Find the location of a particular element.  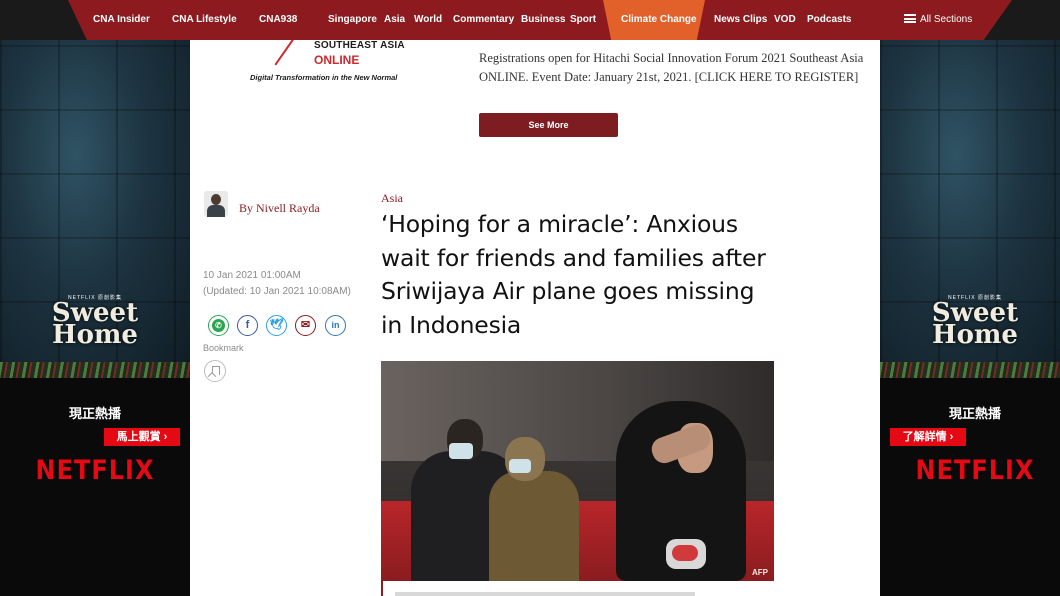

nav-item-climate-change: Climate Change is located at coordinates (659, 20).